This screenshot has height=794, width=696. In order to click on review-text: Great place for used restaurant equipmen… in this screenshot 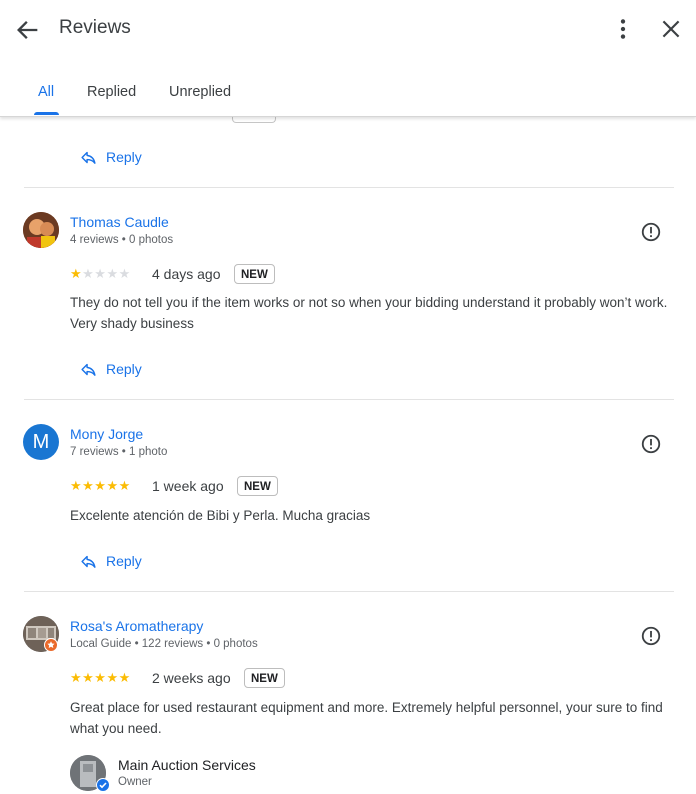, I will do `click(366, 718)`.